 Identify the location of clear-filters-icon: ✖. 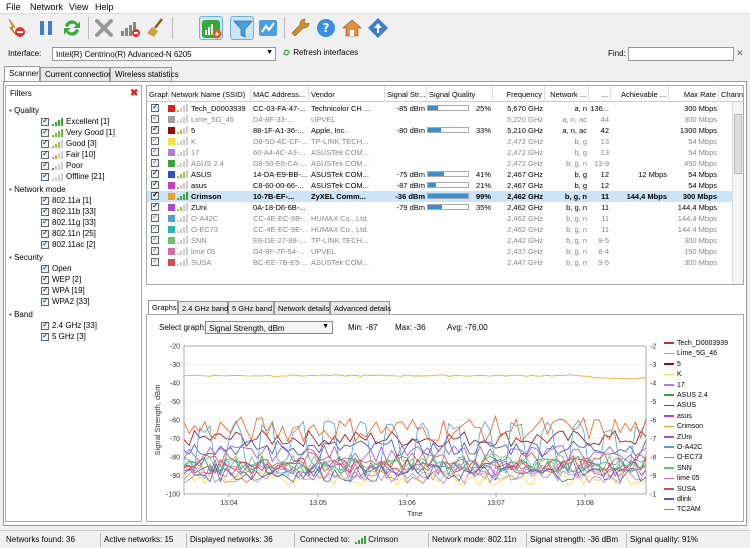
(134, 93).